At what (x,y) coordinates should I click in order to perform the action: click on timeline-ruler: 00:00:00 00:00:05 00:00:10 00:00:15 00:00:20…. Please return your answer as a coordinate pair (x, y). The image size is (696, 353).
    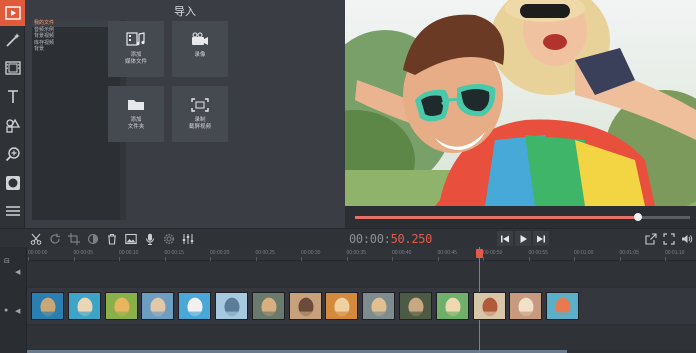
    Looking at the image, I should click on (361, 254).